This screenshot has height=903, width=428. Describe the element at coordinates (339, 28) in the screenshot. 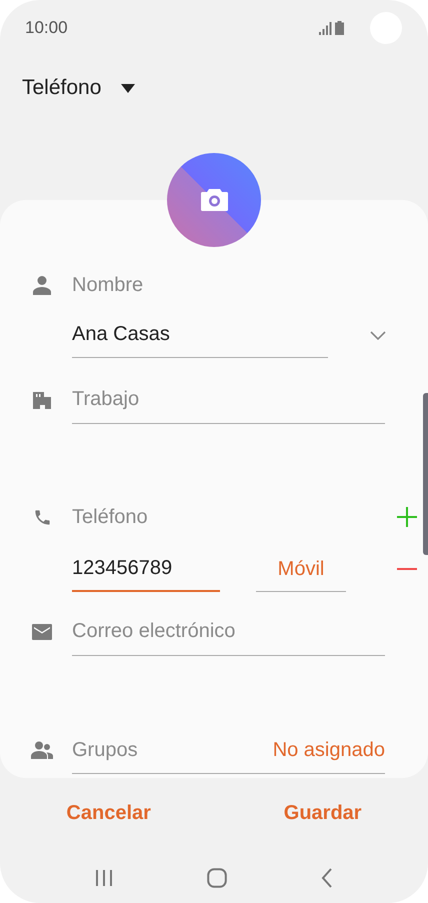

I see `battery-icon` at that location.